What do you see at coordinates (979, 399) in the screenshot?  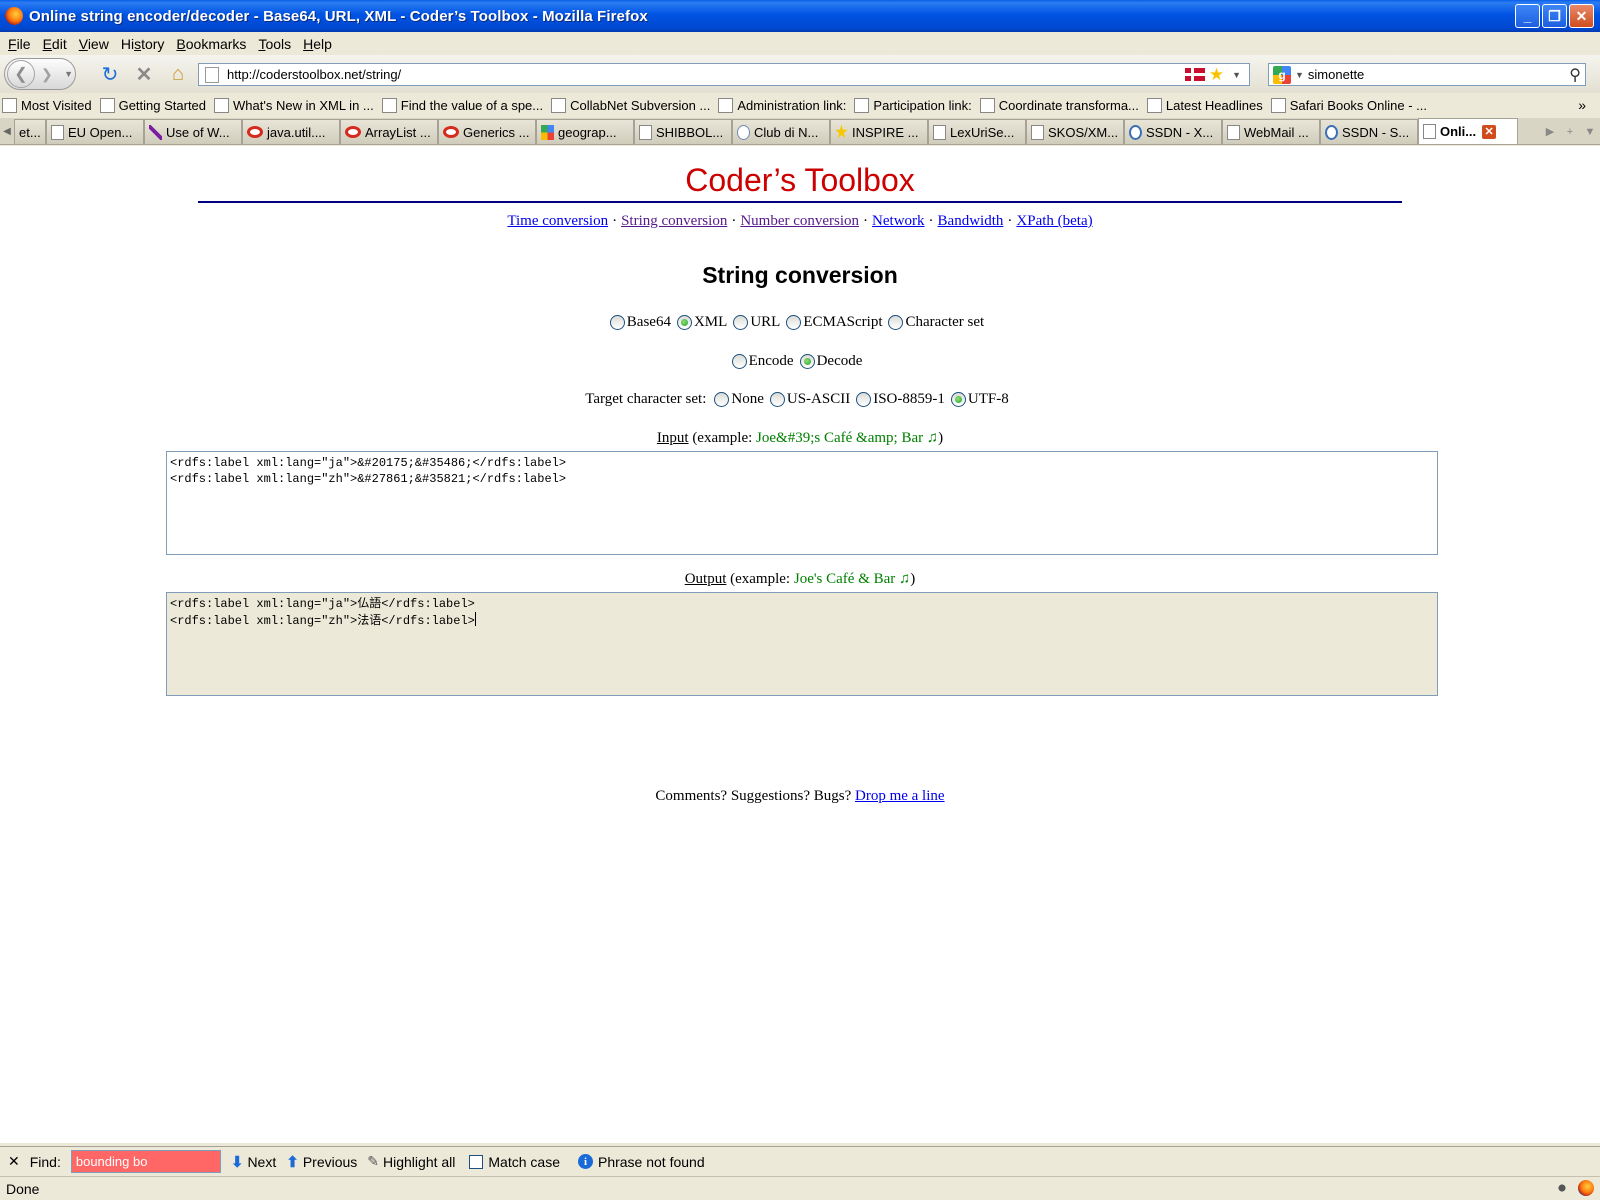 I see `charset-option-utf-8: UTF-8` at bounding box center [979, 399].